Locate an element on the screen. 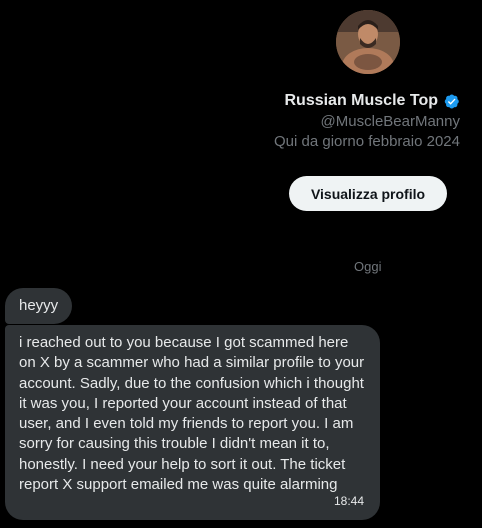  view-profile-button: Visualizza profilo is located at coordinates (368, 193).